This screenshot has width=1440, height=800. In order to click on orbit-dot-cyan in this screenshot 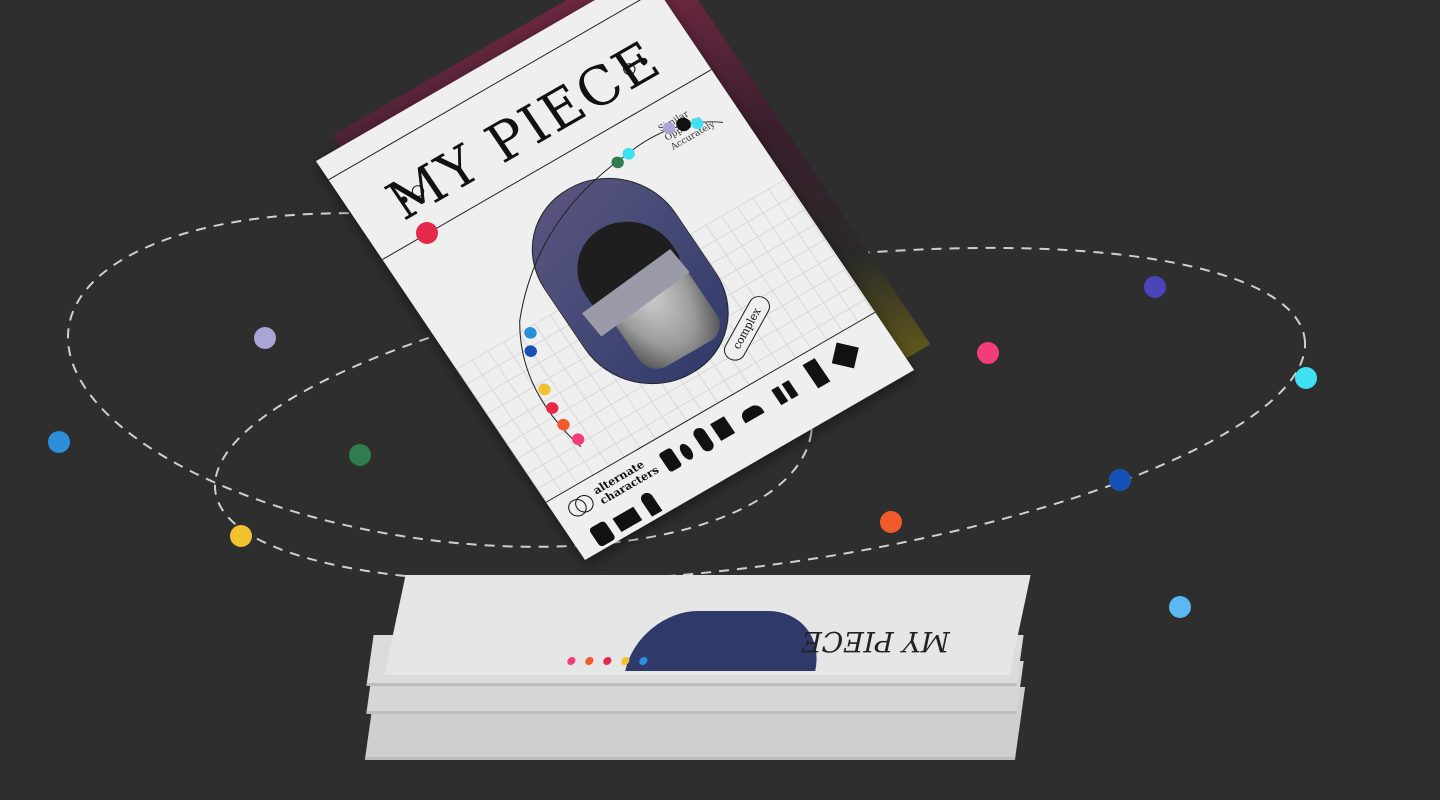, I will do `click(1306, 378)`.